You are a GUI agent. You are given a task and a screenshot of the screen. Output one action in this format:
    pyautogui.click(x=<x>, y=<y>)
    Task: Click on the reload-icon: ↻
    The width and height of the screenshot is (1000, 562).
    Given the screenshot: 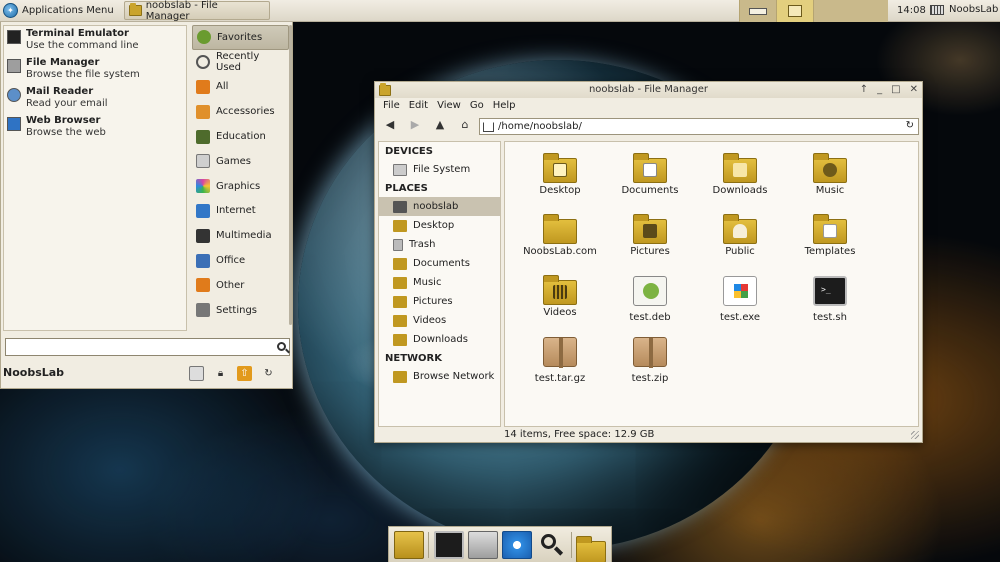 What is the action you would take?
    pyautogui.click(x=910, y=125)
    